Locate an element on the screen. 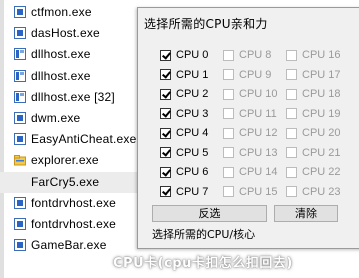  cpu-label: CPU 22 is located at coordinates (321, 172).